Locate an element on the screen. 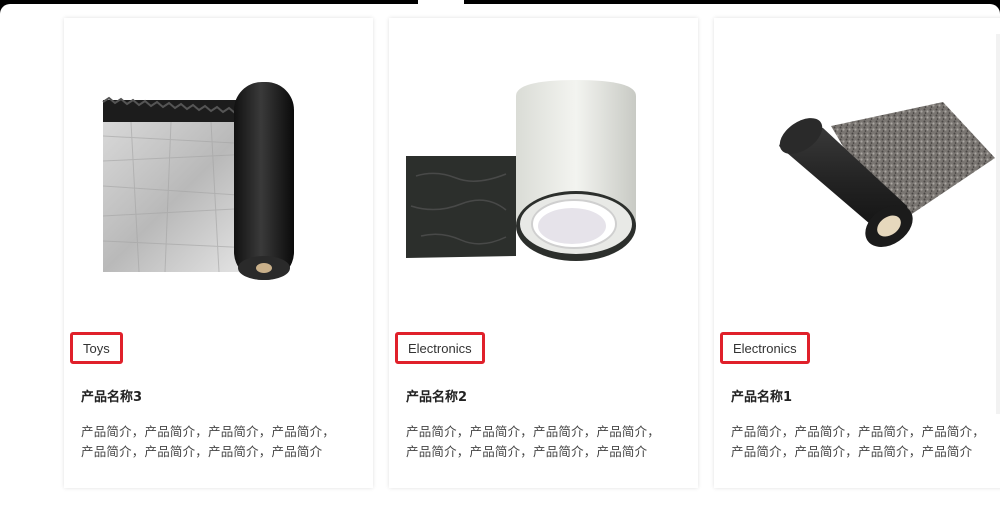 This screenshot has width=1000, height=525. category-tag: Toys is located at coordinates (96, 348).